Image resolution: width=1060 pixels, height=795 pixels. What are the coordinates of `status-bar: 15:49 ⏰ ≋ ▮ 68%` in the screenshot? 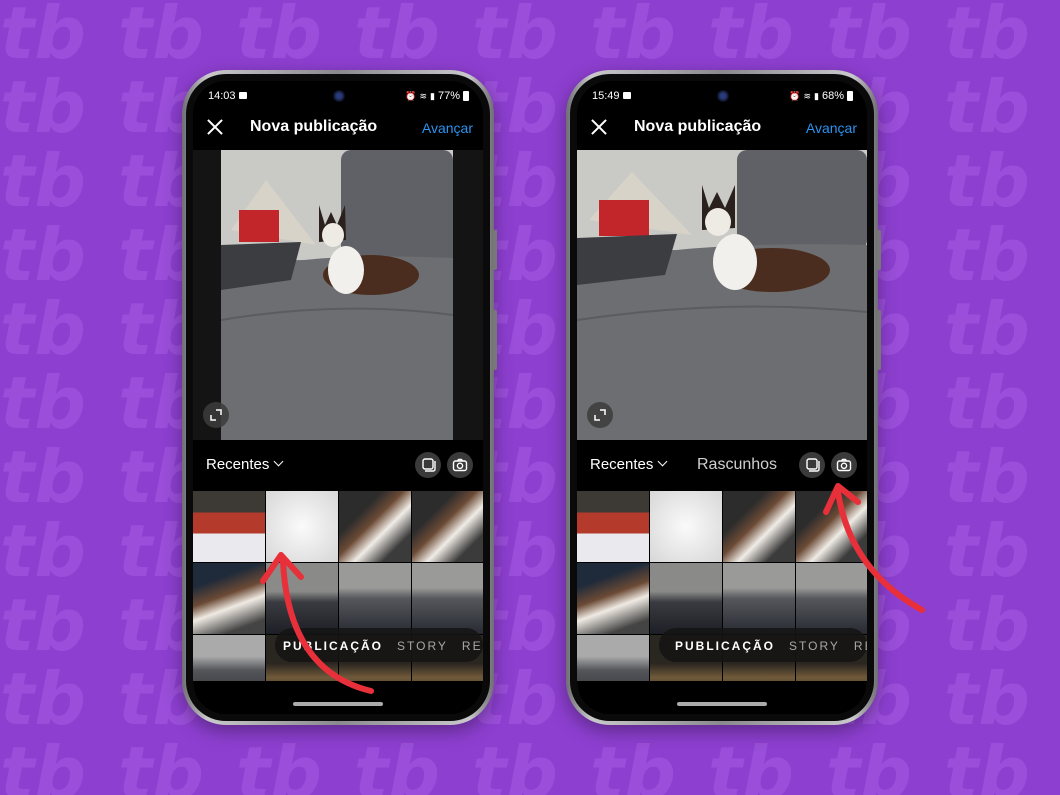 It's located at (722, 94).